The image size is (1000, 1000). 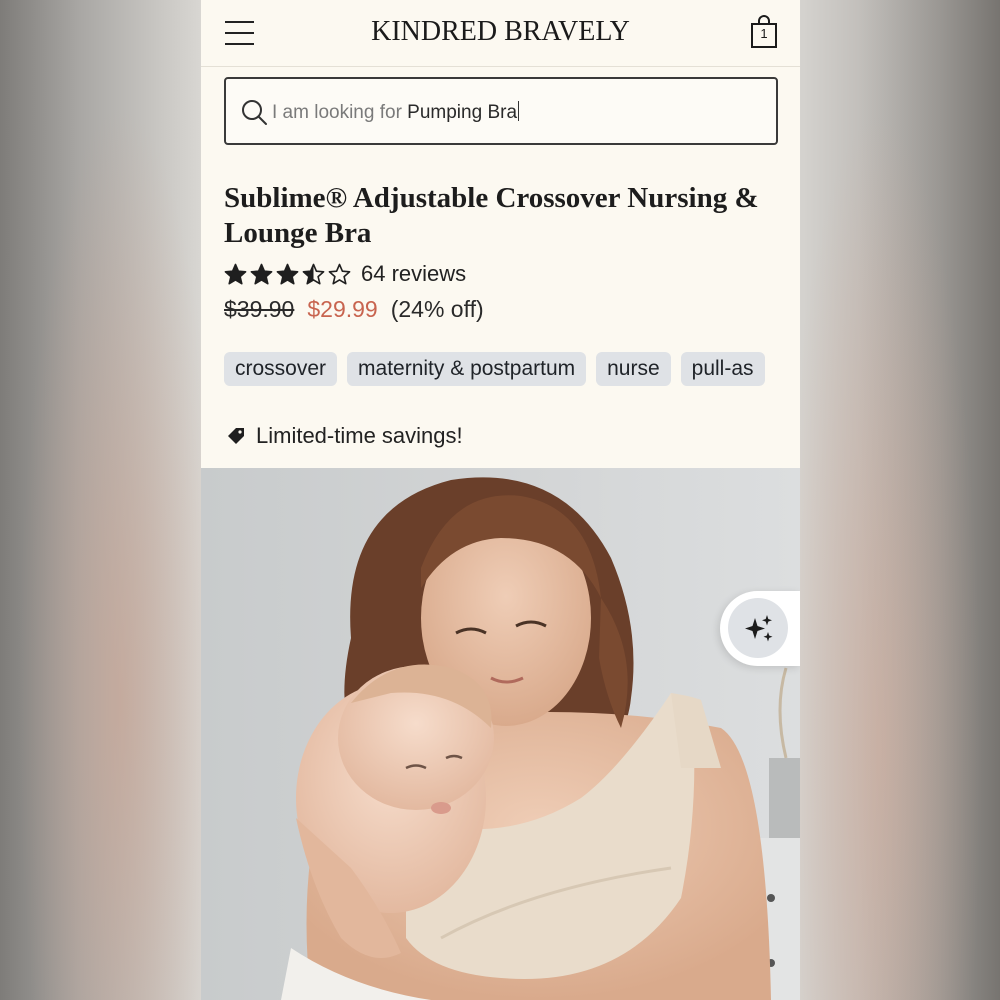 What do you see at coordinates (359, 435) in the screenshot?
I see `promo-text: Limited-time savings!` at bounding box center [359, 435].